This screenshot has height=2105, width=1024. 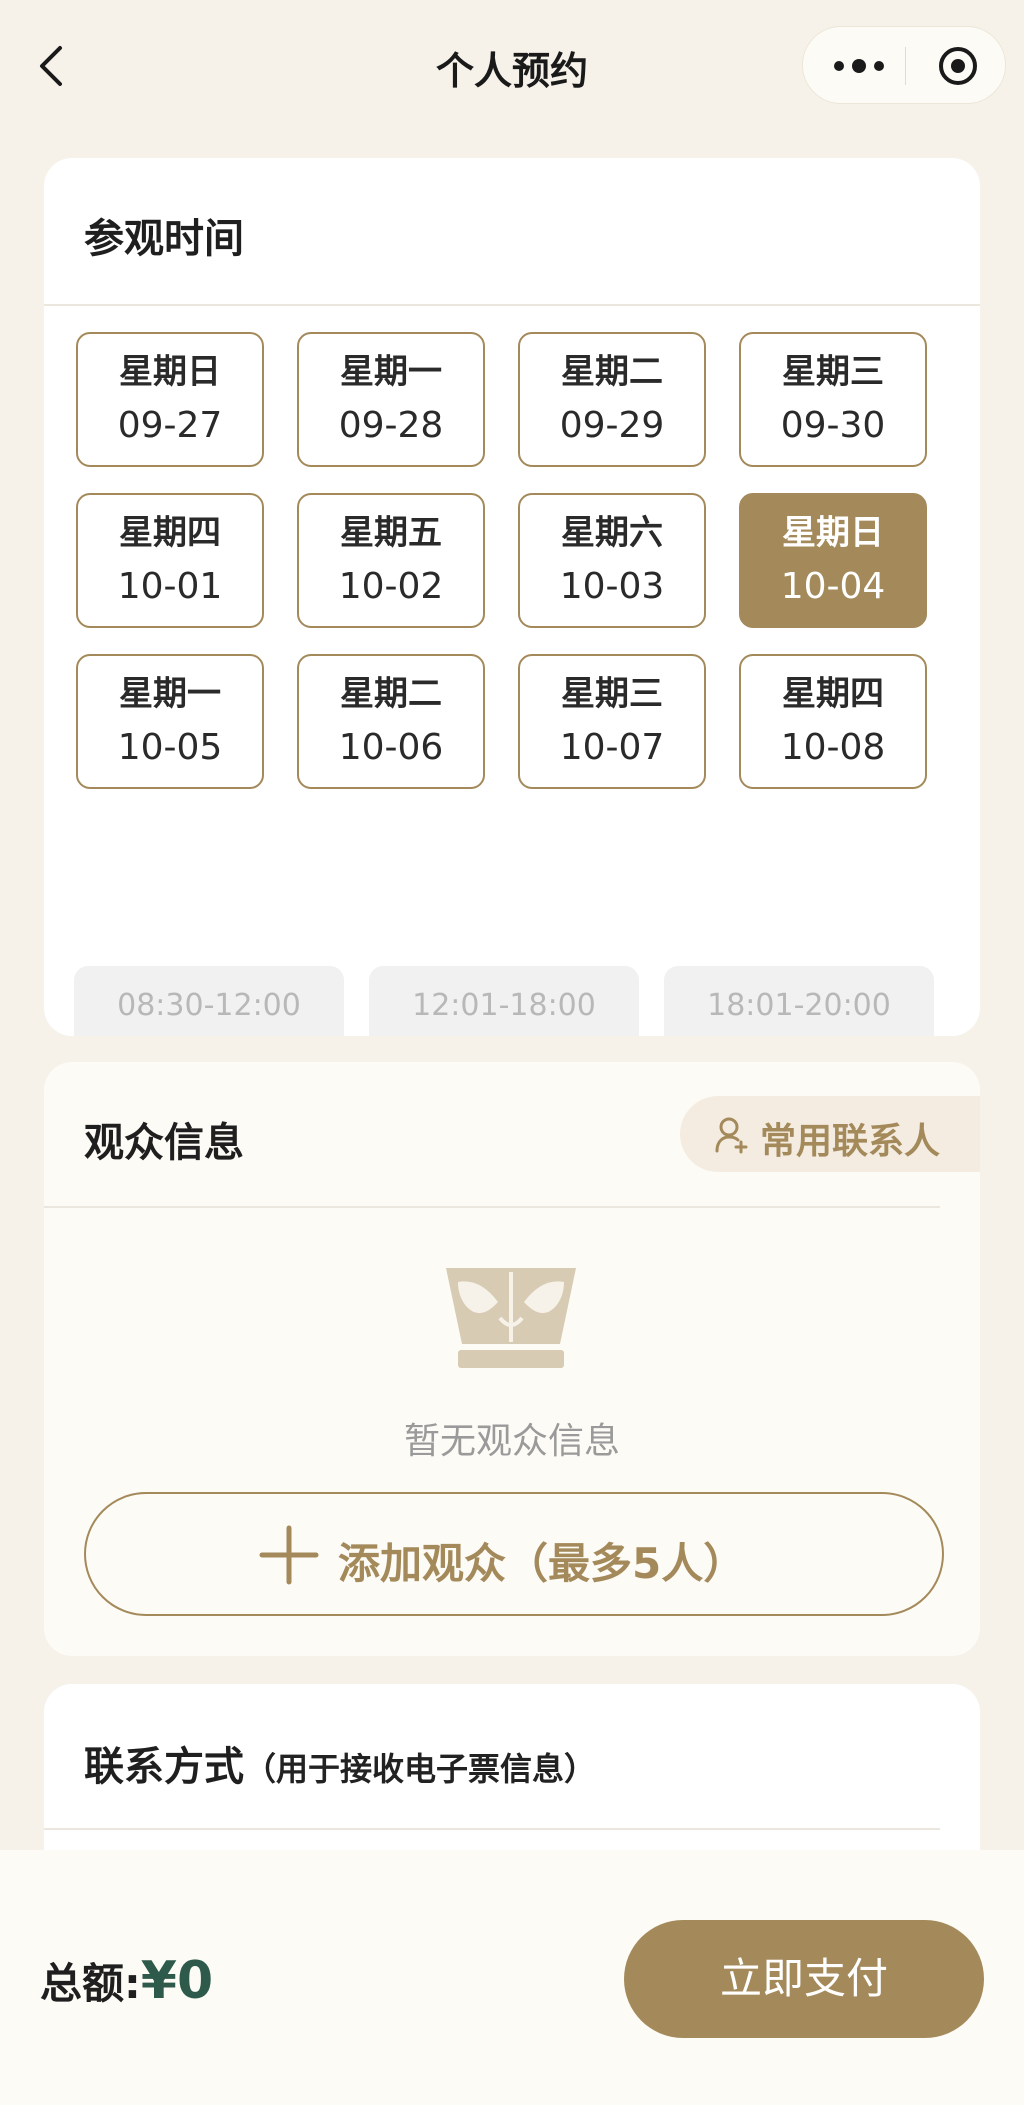 I want to click on date-value: 10-06, so click(x=391, y=747).